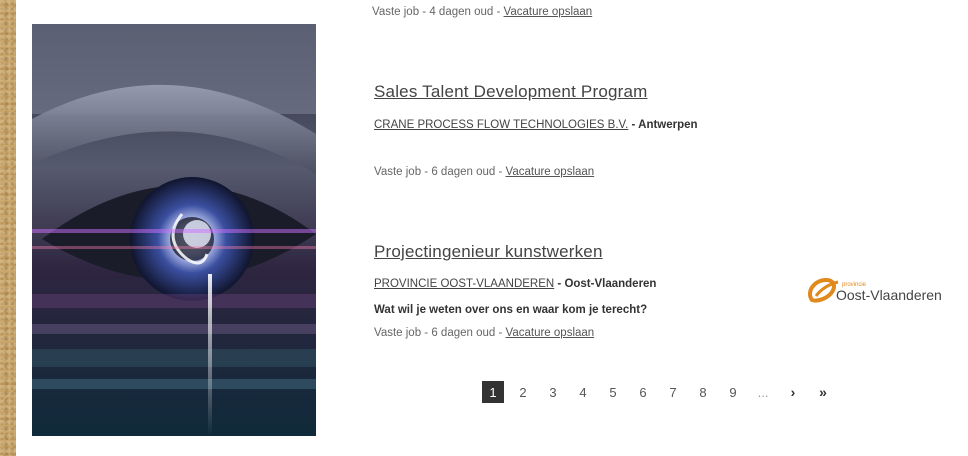  I want to click on chevron-right-icon: ›, so click(793, 392).